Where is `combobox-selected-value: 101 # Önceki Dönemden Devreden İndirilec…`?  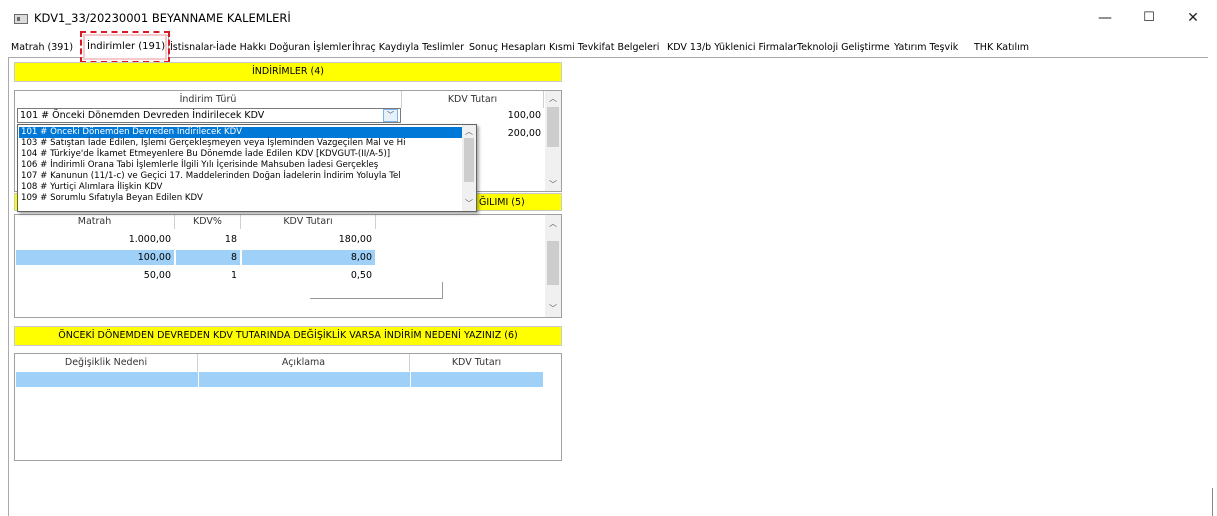
combobox-selected-value: 101 # Önceki Dönemden Devreden İndirilec… is located at coordinates (142, 115).